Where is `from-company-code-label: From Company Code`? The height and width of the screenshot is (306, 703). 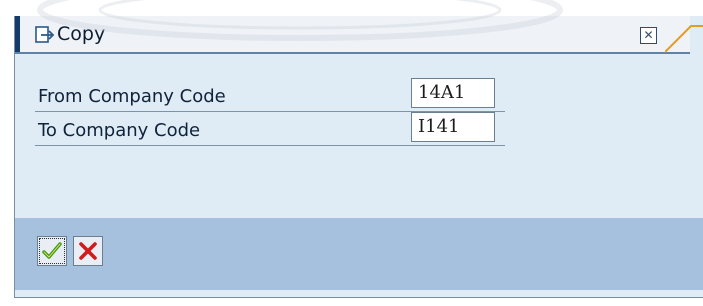 from-company-code-label: From Company Code is located at coordinates (132, 96).